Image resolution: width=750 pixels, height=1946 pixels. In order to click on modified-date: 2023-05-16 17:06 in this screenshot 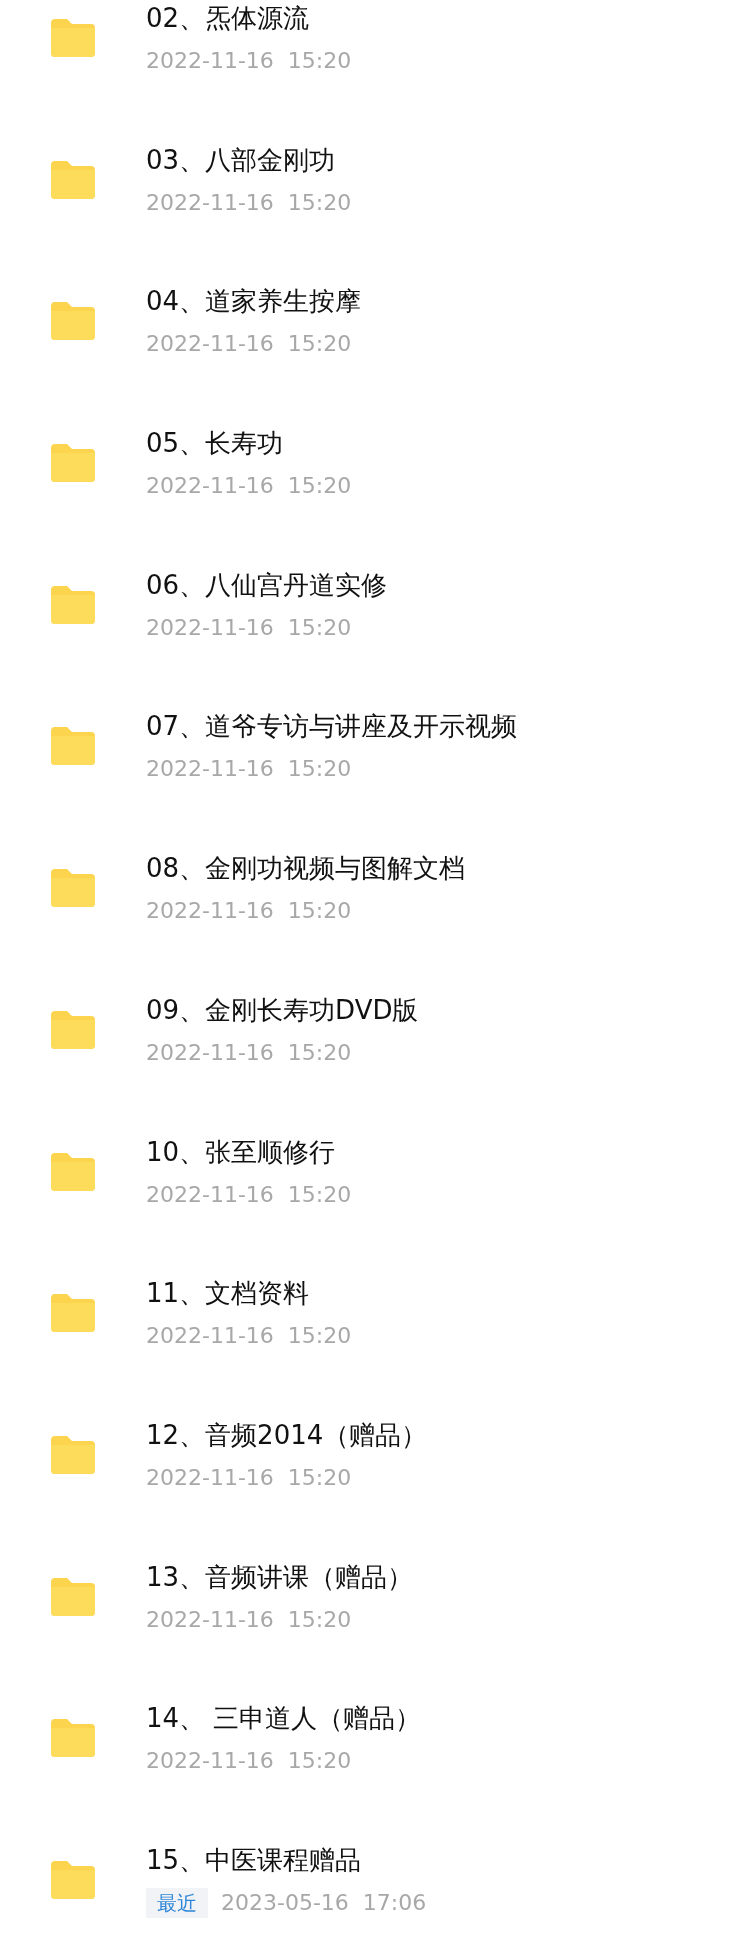, I will do `click(324, 1902)`.